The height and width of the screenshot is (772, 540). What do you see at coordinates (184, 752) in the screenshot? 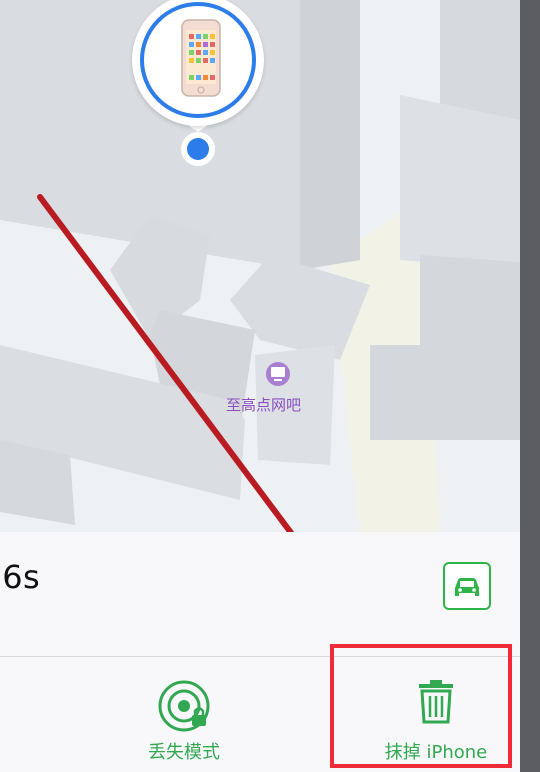
I see `lost-mode-label: 丢失模式` at bounding box center [184, 752].